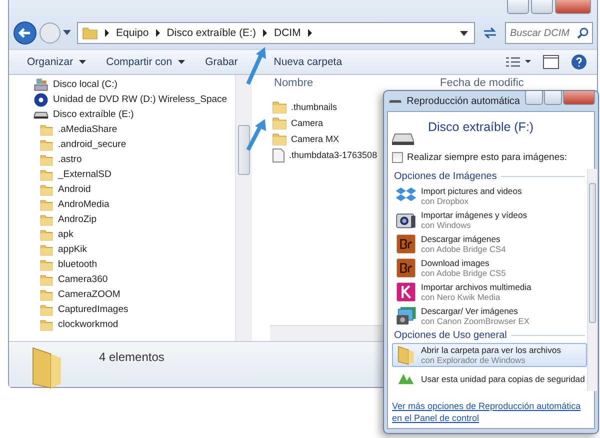 The width and height of the screenshot is (600, 438). What do you see at coordinates (487, 157) in the screenshot?
I see `checkbox-label: Realizar siempre esto para imágenes:` at bounding box center [487, 157].